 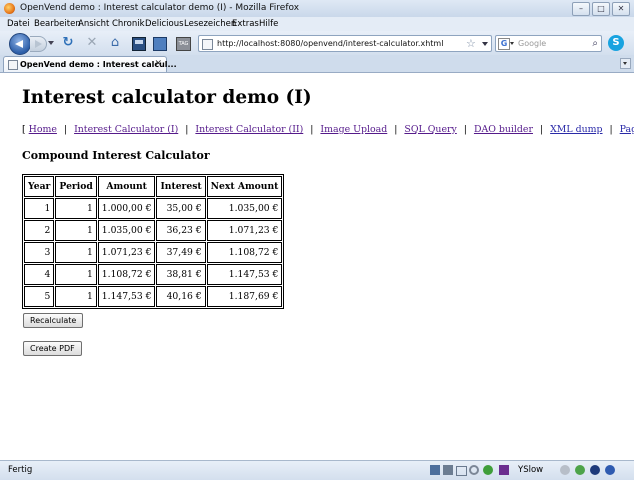 I want to click on menu-extras: Extras, so click(x=245, y=24).